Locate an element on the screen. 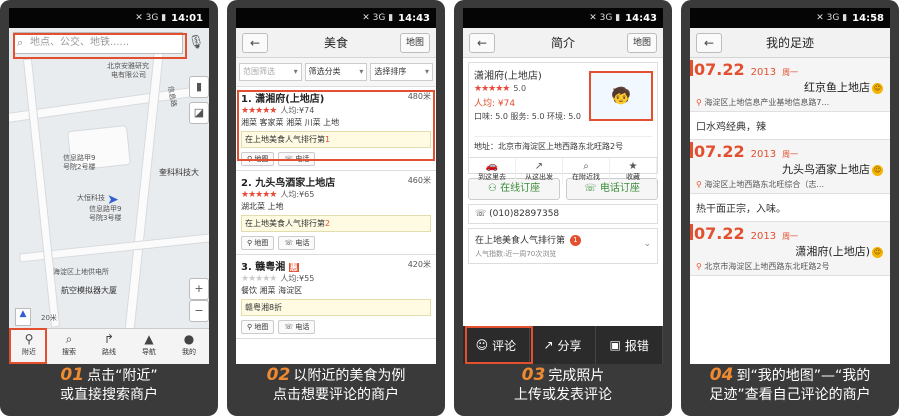  rank-row: 在上地美食人气排行第 1 人气指数:近一周70次浏览 ⌄ is located at coordinates (563, 246).